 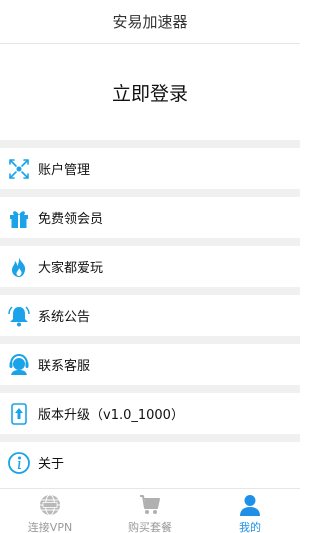 I want to click on page-title: 安易加速器, so click(x=150, y=22).